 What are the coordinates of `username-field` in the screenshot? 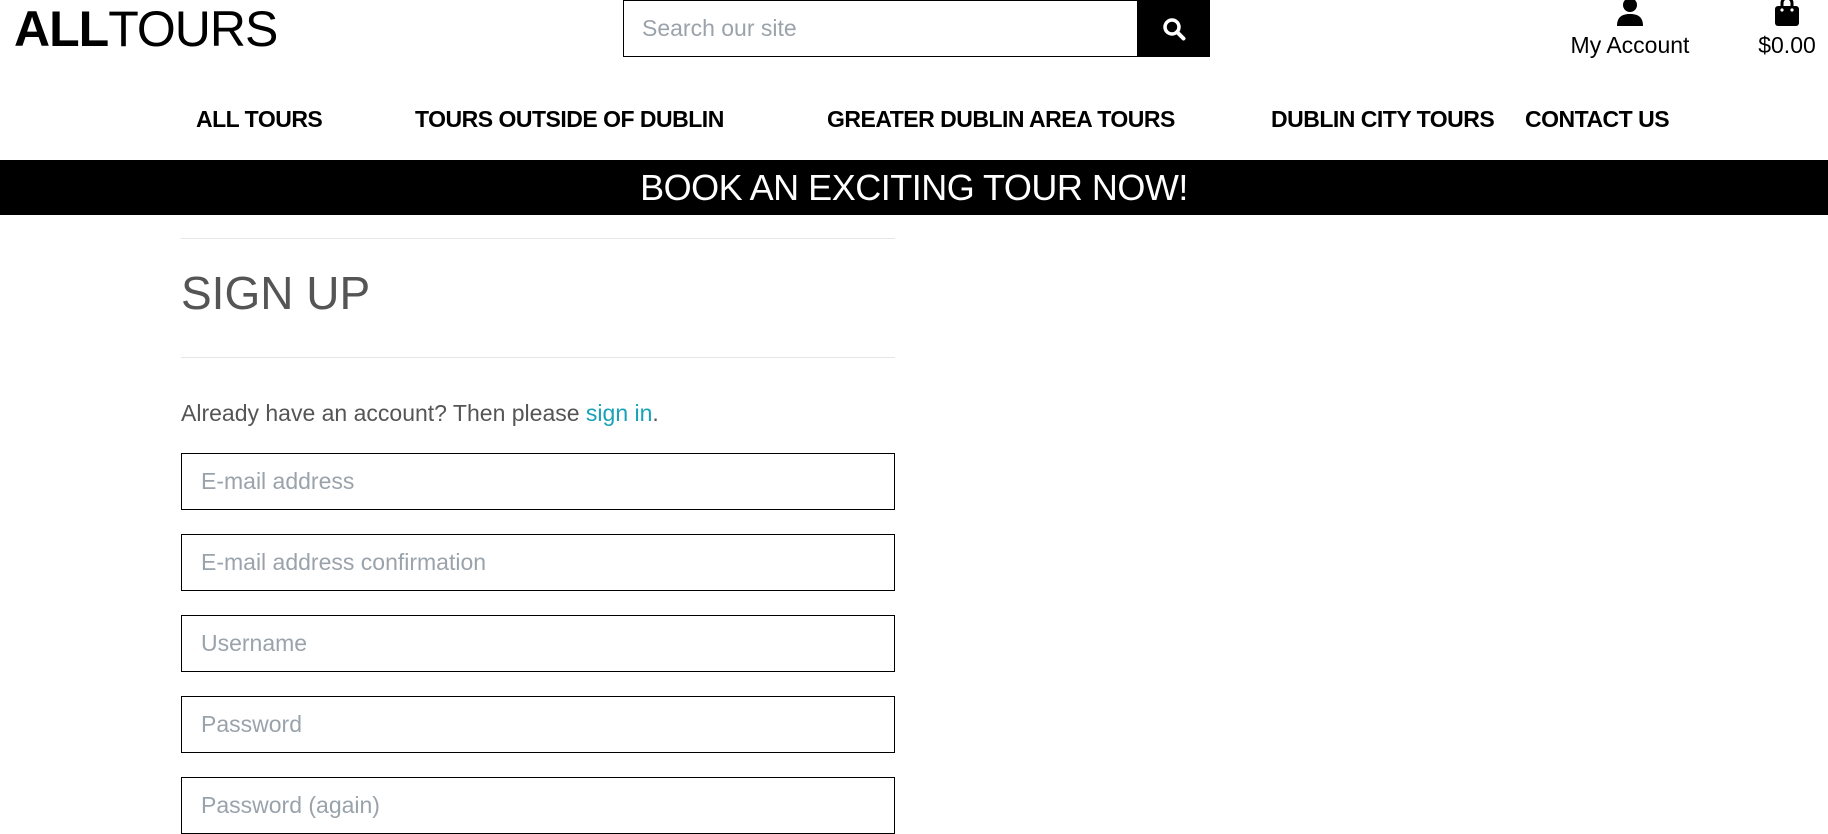 It's located at (538, 643).